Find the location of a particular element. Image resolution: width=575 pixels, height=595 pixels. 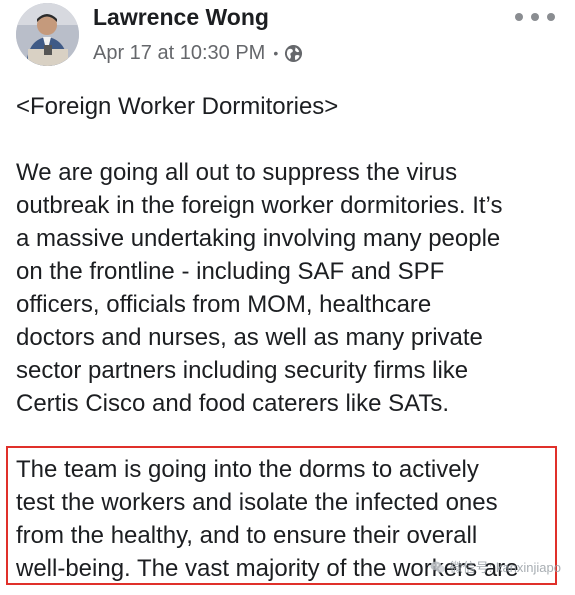

more-options-button is located at coordinates (535, 17).